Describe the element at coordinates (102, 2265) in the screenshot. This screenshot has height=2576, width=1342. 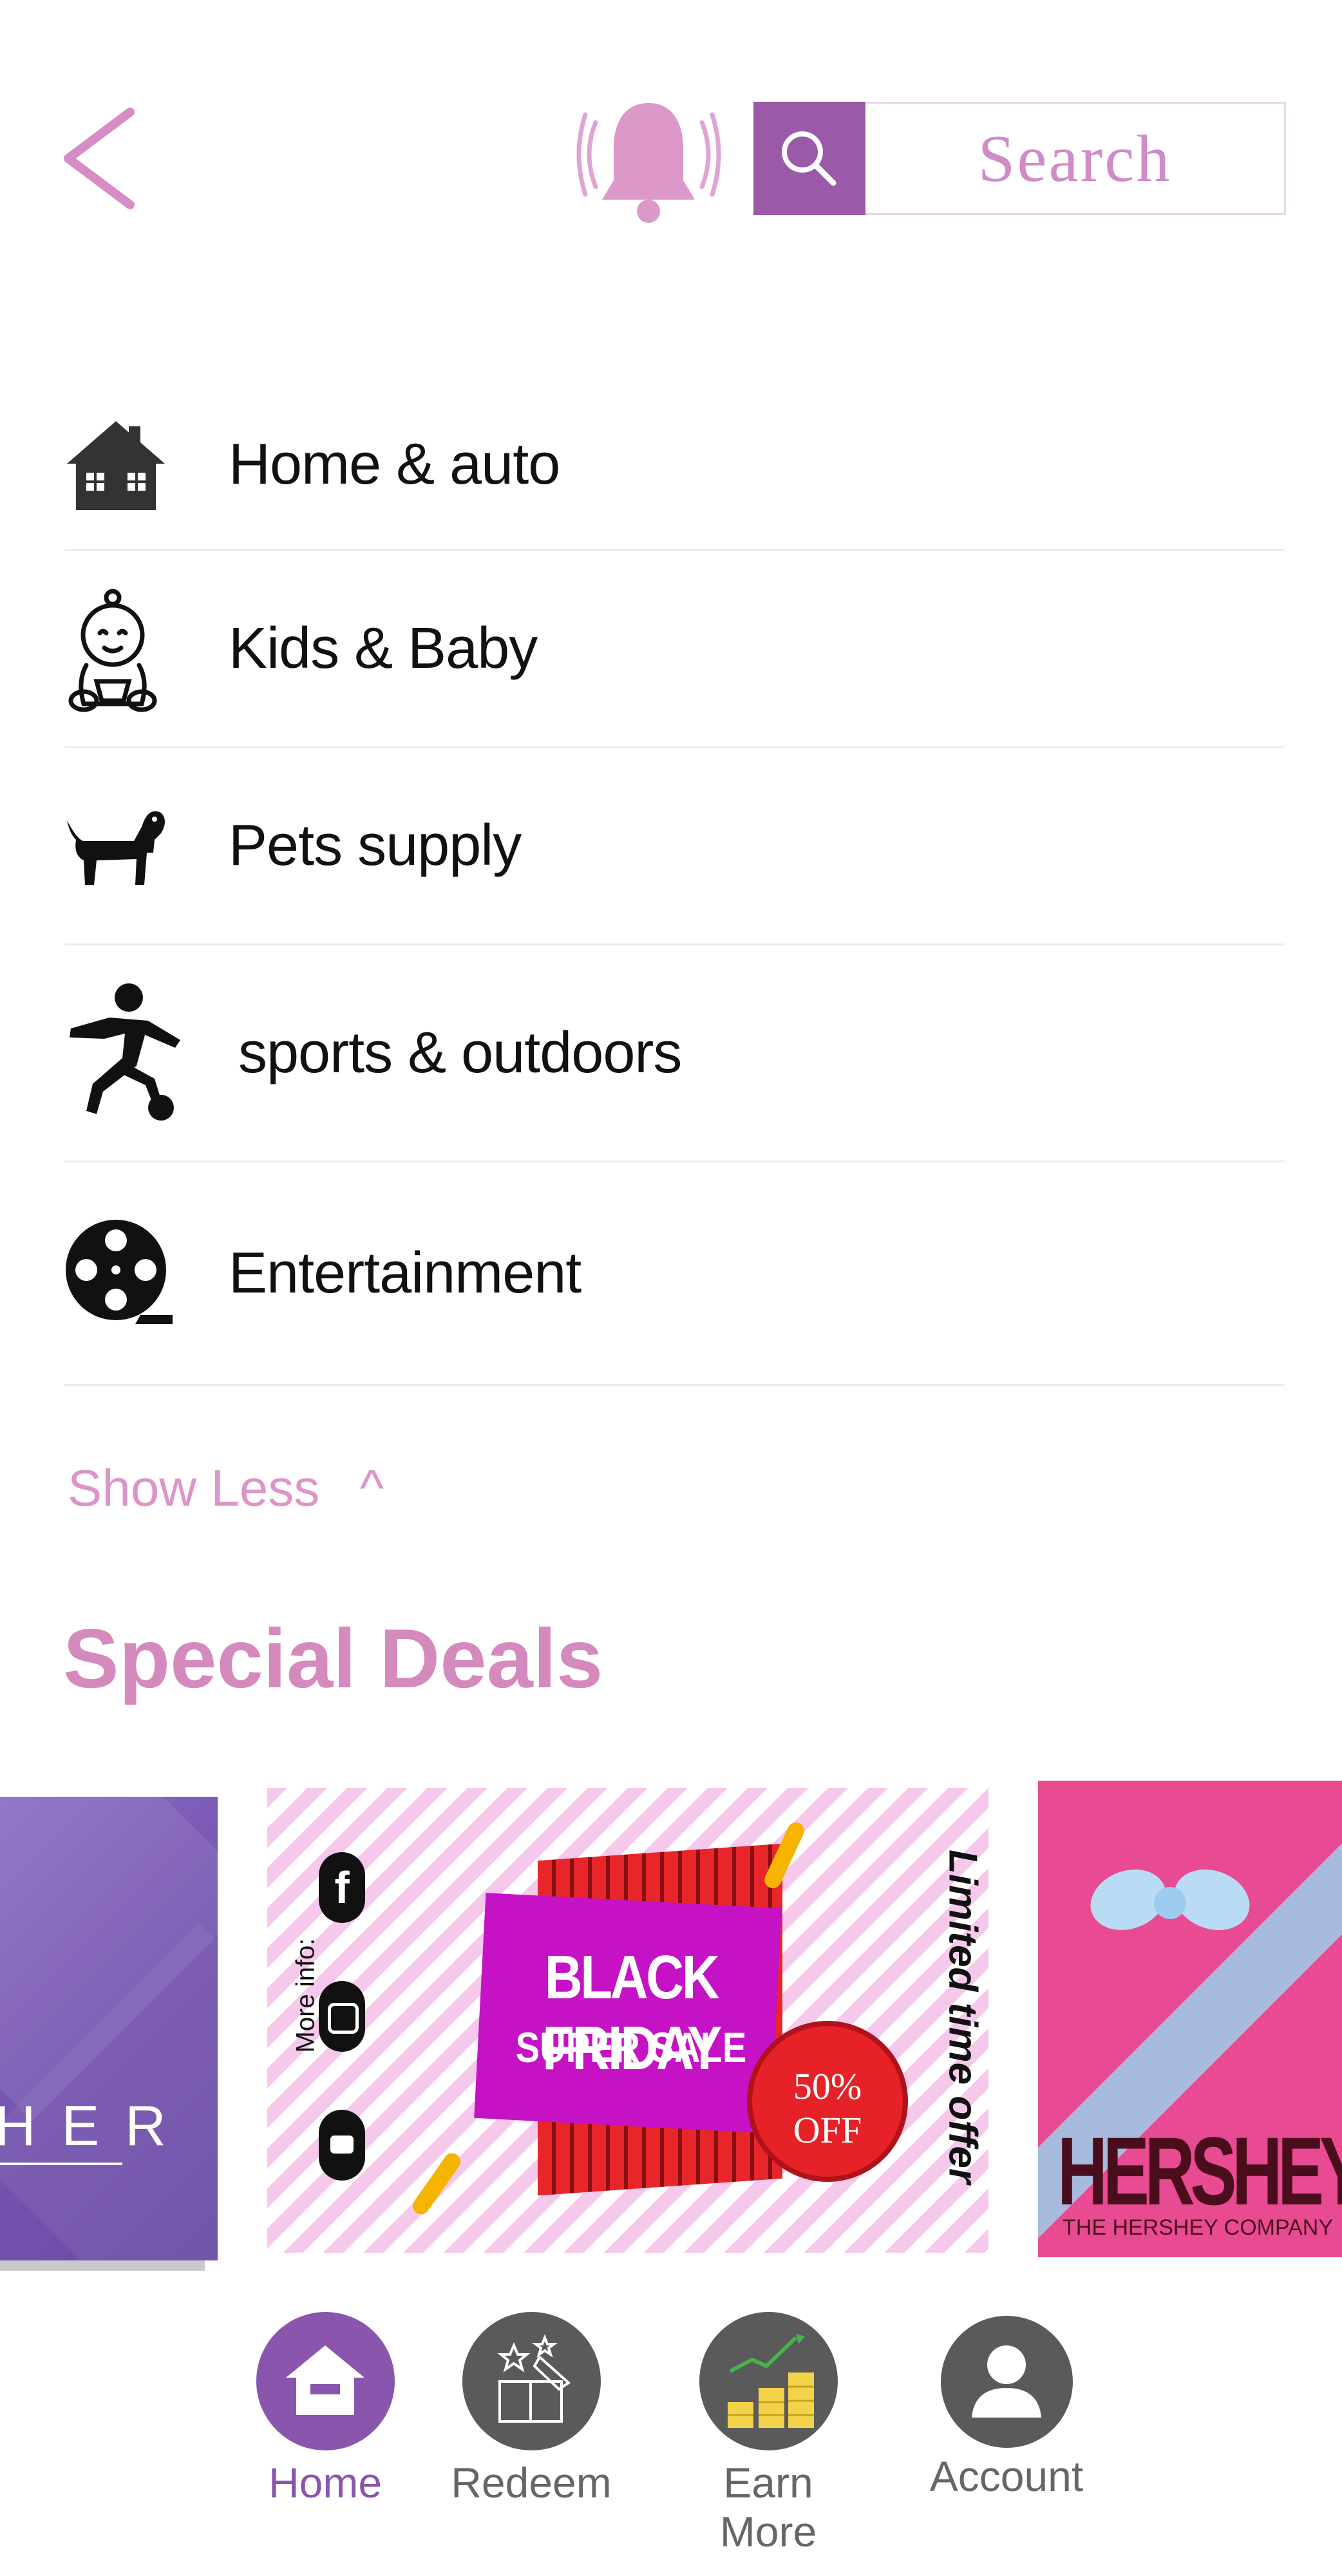
I see `card-shadow` at that location.